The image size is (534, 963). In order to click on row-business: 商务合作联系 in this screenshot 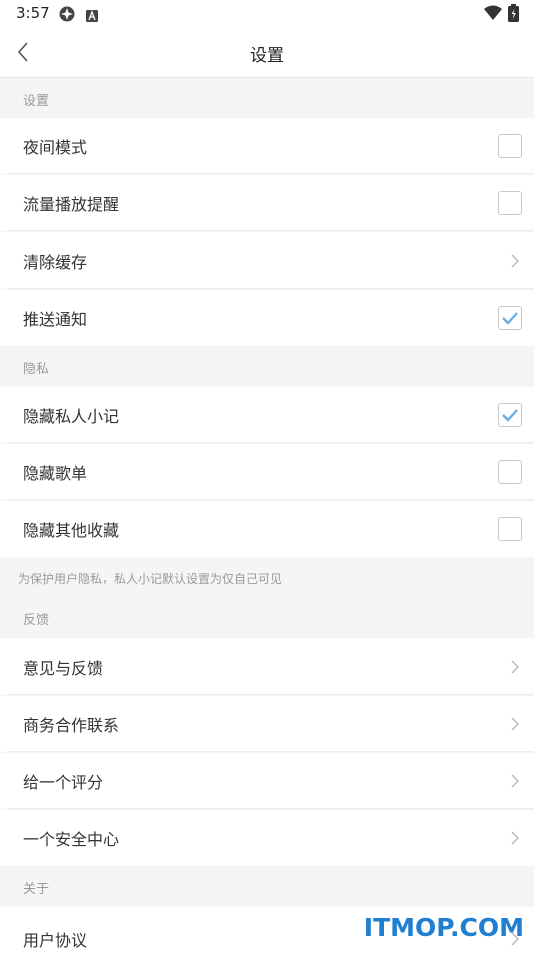, I will do `click(267, 724)`.